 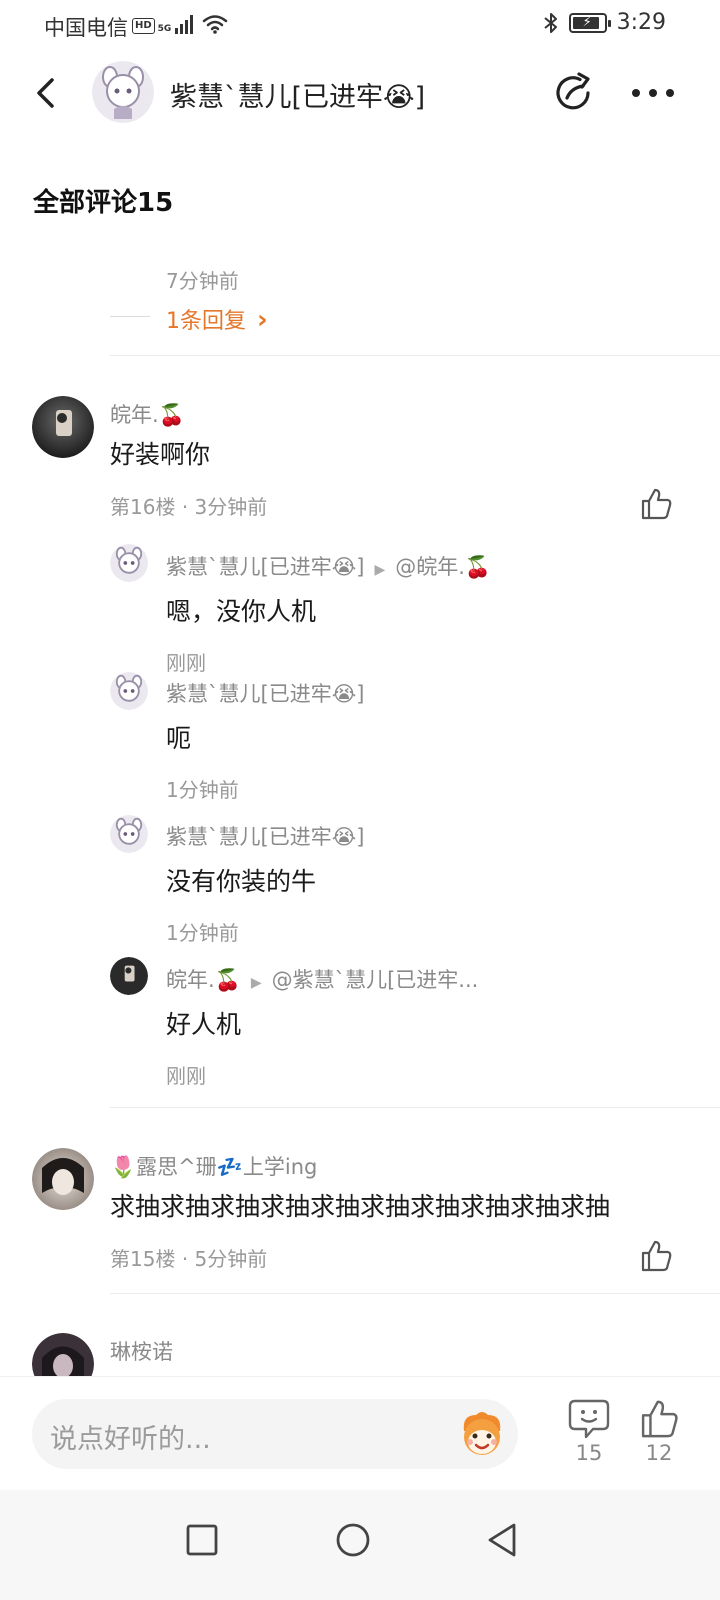 What do you see at coordinates (482, 1434) in the screenshot?
I see `emoji-sticker-icon` at bounding box center [482, 1434].